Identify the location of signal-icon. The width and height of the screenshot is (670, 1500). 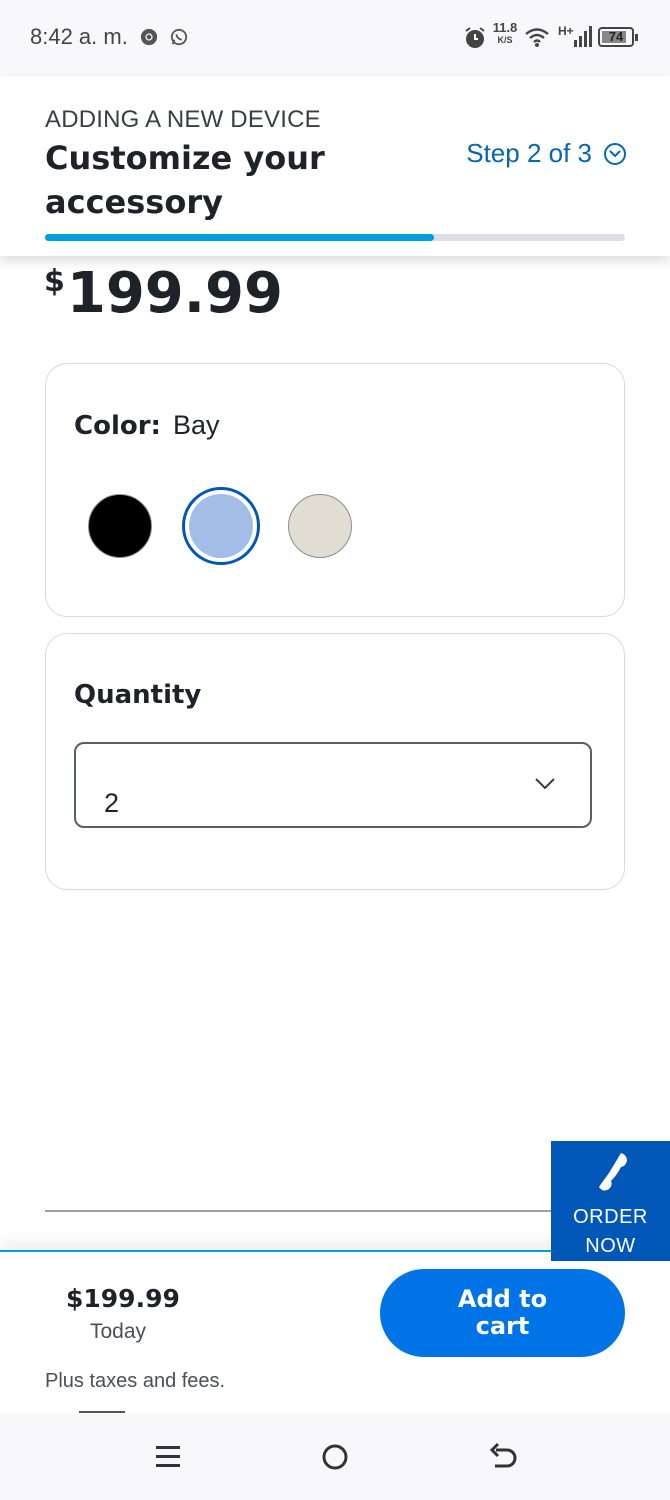
(583, 36).